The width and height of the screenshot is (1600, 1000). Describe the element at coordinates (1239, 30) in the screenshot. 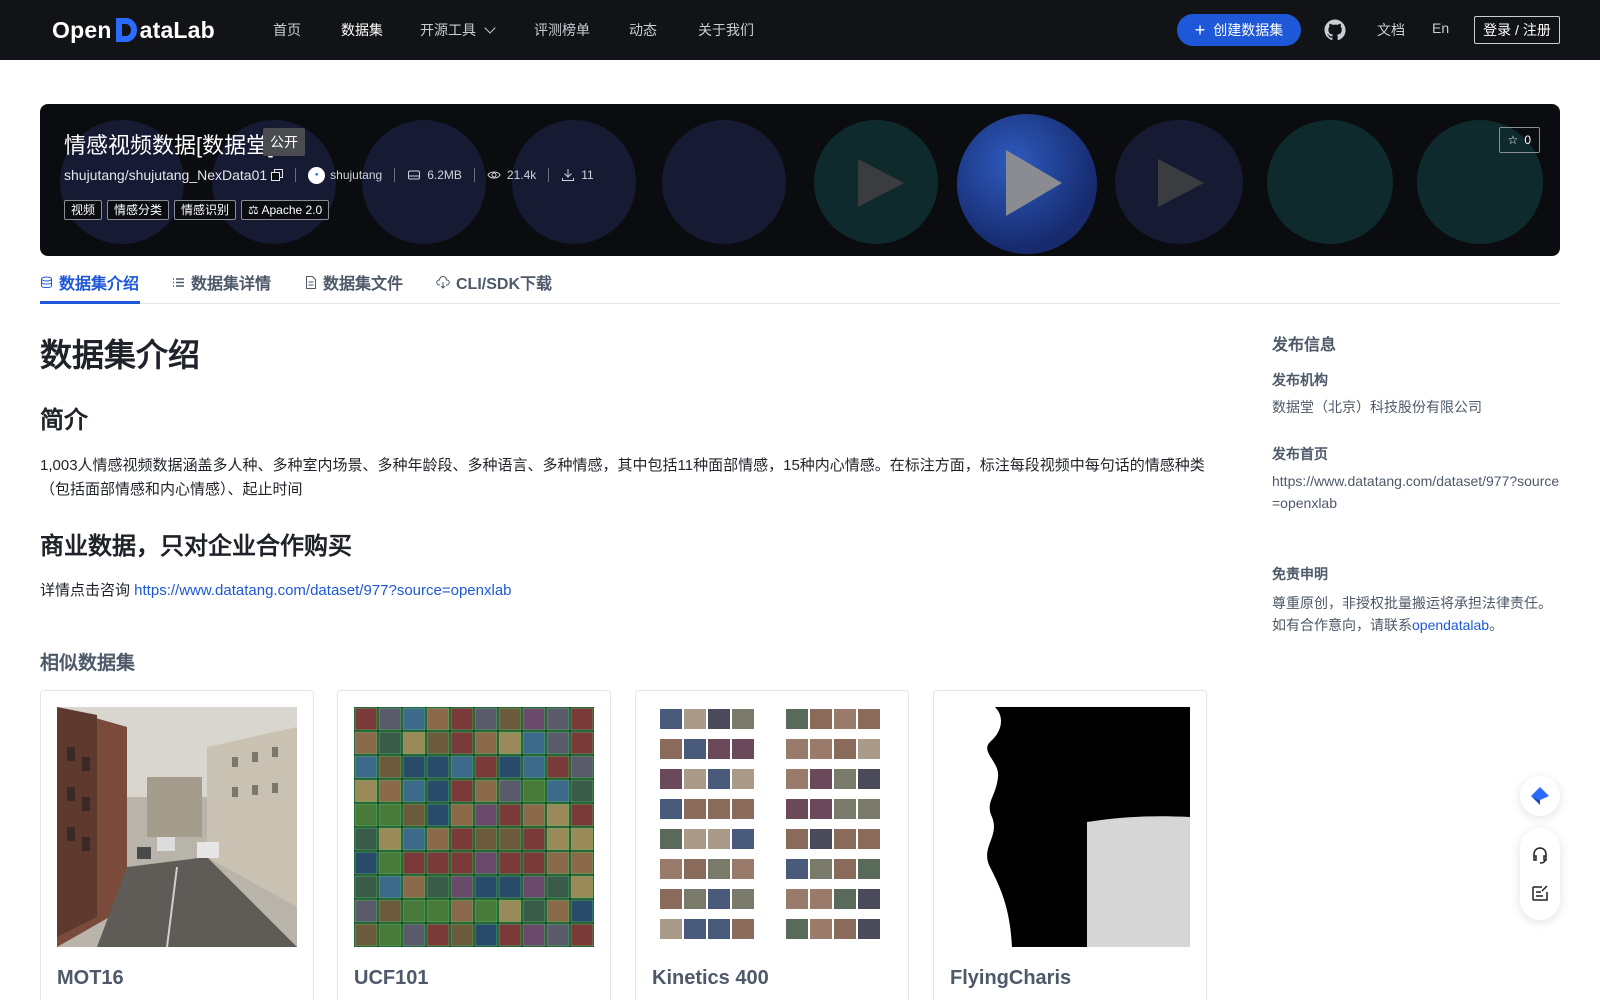

I see `create-dataset-button: + 创建数据集` at that location.